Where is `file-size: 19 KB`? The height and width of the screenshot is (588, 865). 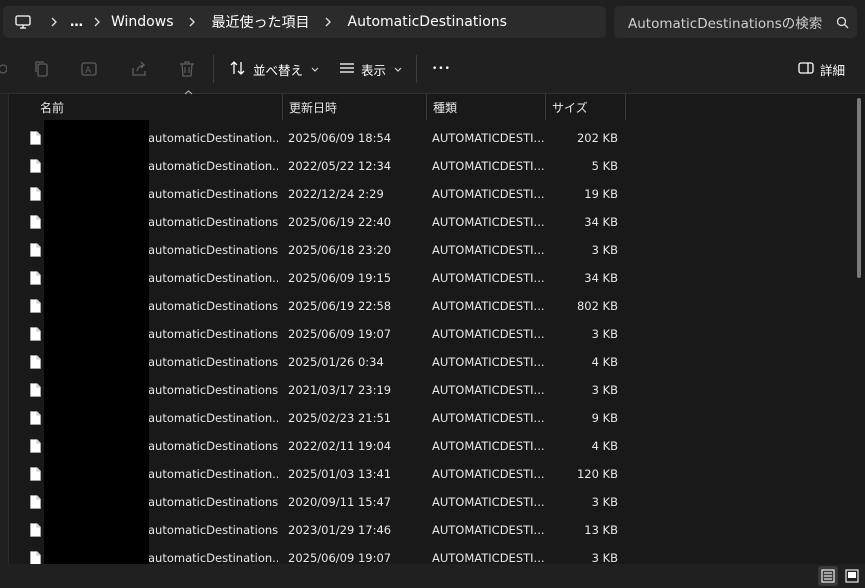
file-size: 19 KB is located at coordinates (601, 194).